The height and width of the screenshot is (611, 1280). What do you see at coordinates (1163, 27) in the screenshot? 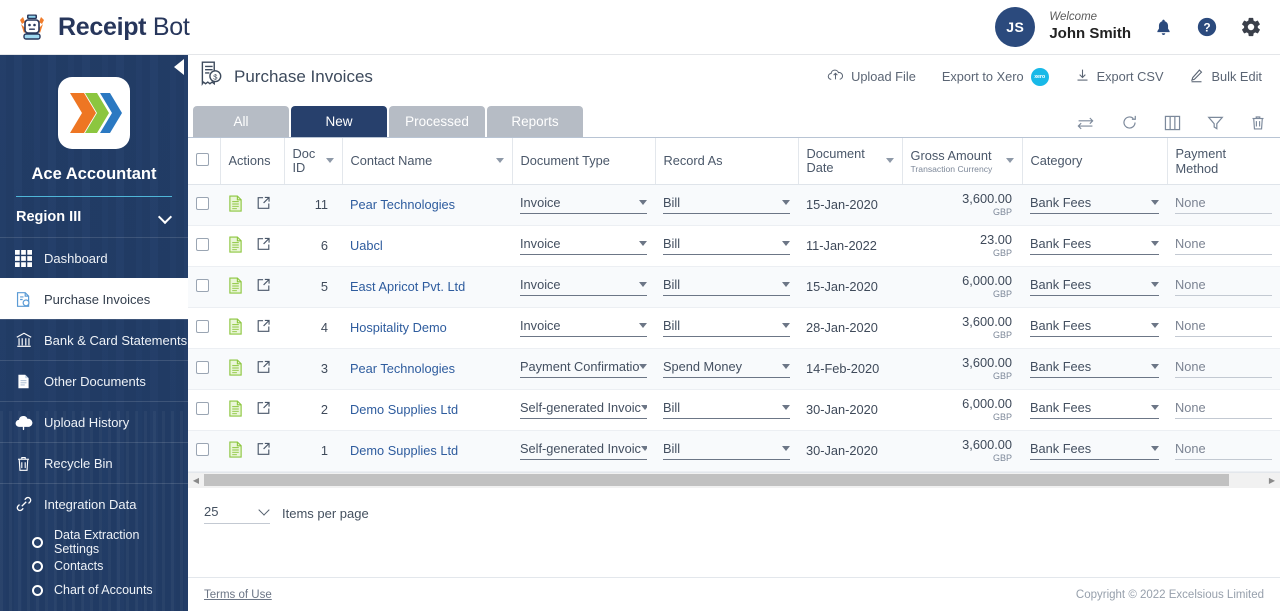
I see `bell-icon` at bounding box center [1163, 27].